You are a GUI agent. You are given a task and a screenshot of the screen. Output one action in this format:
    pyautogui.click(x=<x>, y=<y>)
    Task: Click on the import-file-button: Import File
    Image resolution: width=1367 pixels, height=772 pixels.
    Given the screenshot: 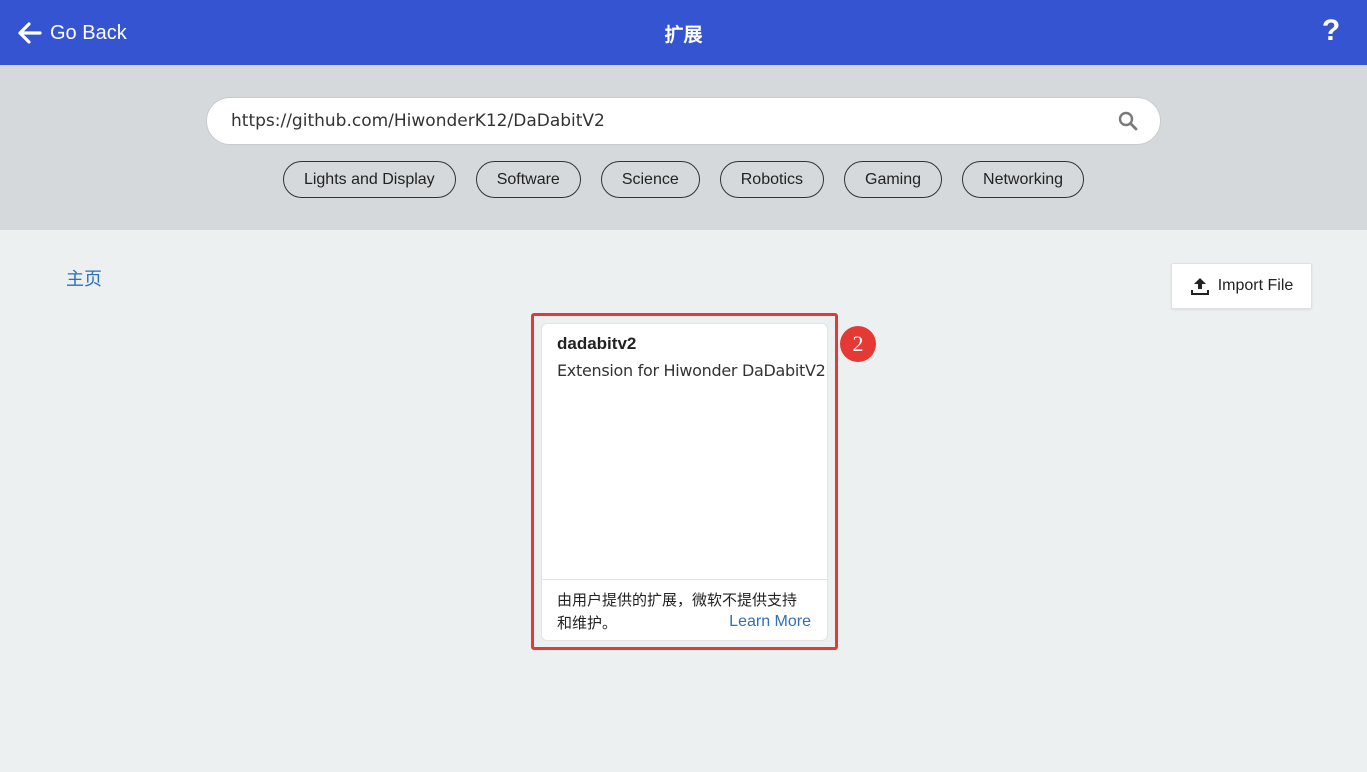 What is the action you would take?
    pyautogui.click(x=1241, y=286)
    